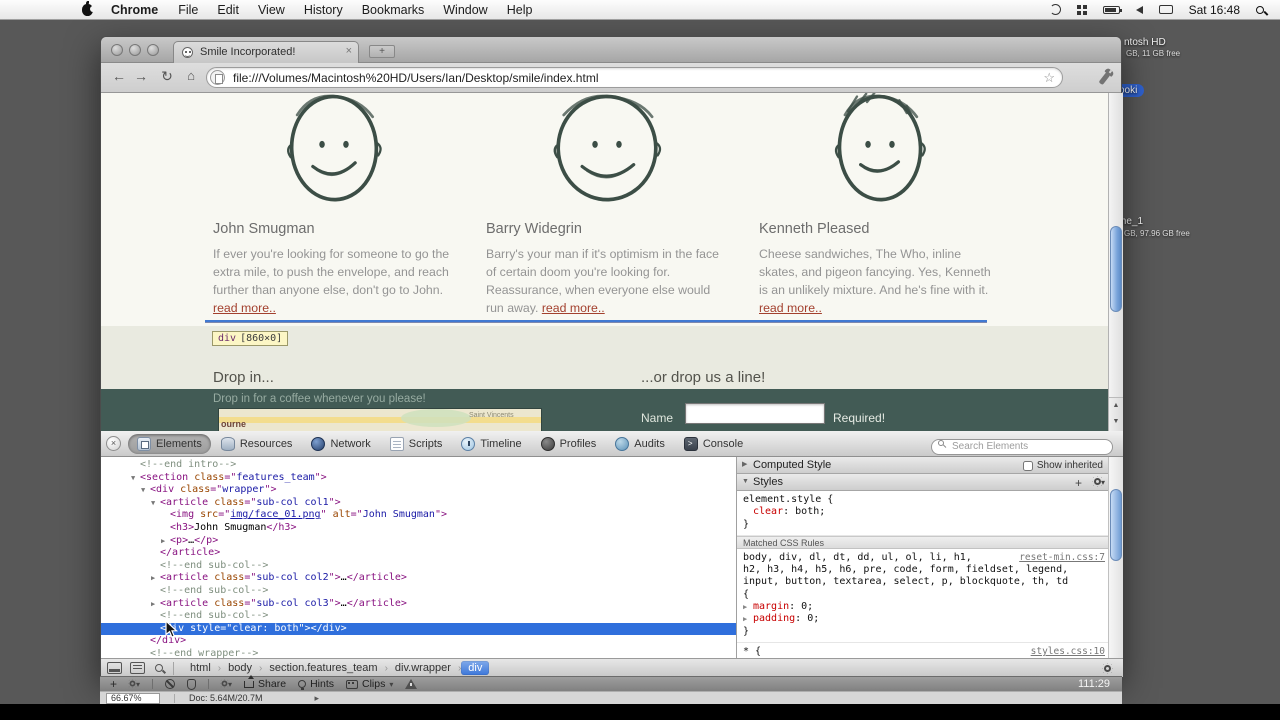 The image size is (1280, 720). Describe the element at coordinates (316, 684) in the screenshot. I see `hints-button: Hints` at that location.